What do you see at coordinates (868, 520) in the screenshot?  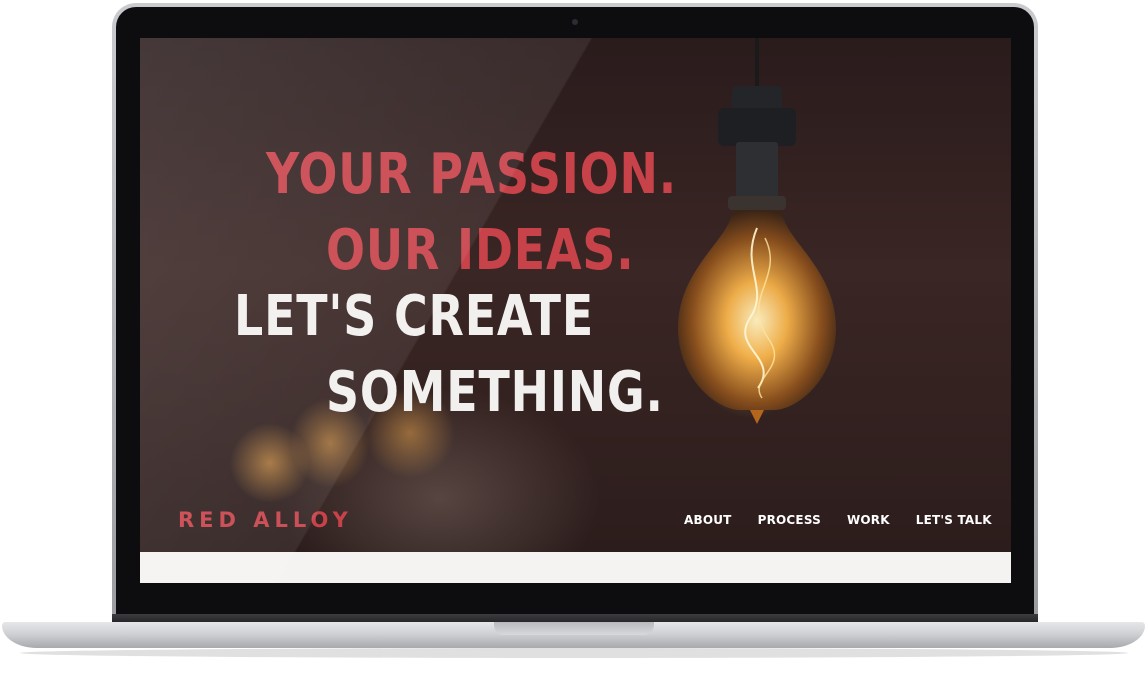 I see `nav-work: WORK` at bounding box center [868, 520].